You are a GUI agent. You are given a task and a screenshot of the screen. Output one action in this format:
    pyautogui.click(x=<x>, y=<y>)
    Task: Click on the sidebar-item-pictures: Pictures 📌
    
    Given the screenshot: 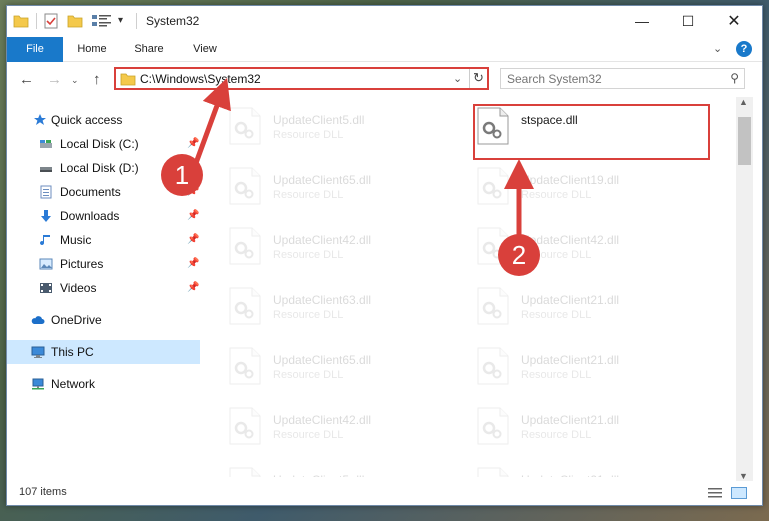 What is the action you would take?
    pyautogui.click(x=103, y=264)
    